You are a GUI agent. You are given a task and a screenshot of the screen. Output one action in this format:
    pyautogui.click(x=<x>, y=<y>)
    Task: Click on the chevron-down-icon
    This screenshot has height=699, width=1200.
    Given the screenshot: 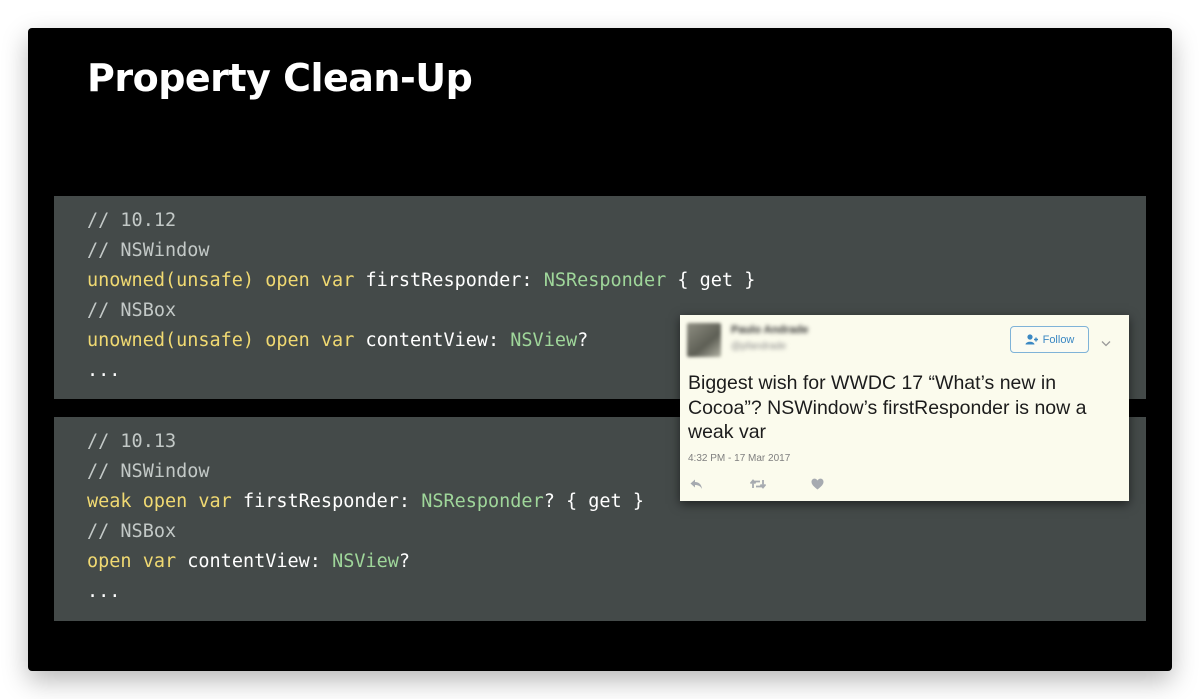 What is the action you would take?
    pyautogui.click(x=1106, y=343)
    